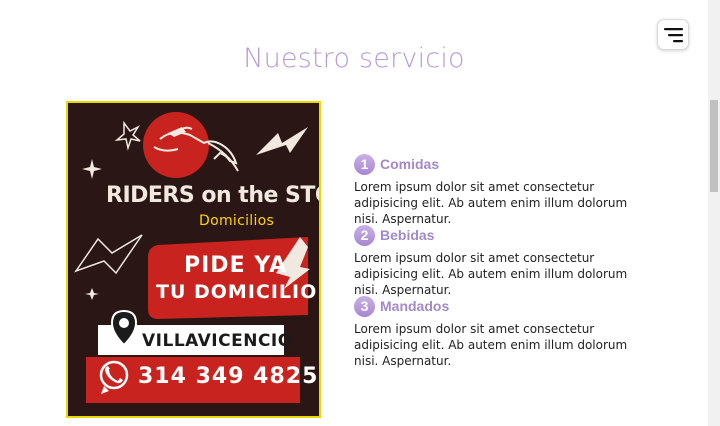 The width and height of the screenshot is (720, 426). I want to click on menu-icon, so click(673, 35).